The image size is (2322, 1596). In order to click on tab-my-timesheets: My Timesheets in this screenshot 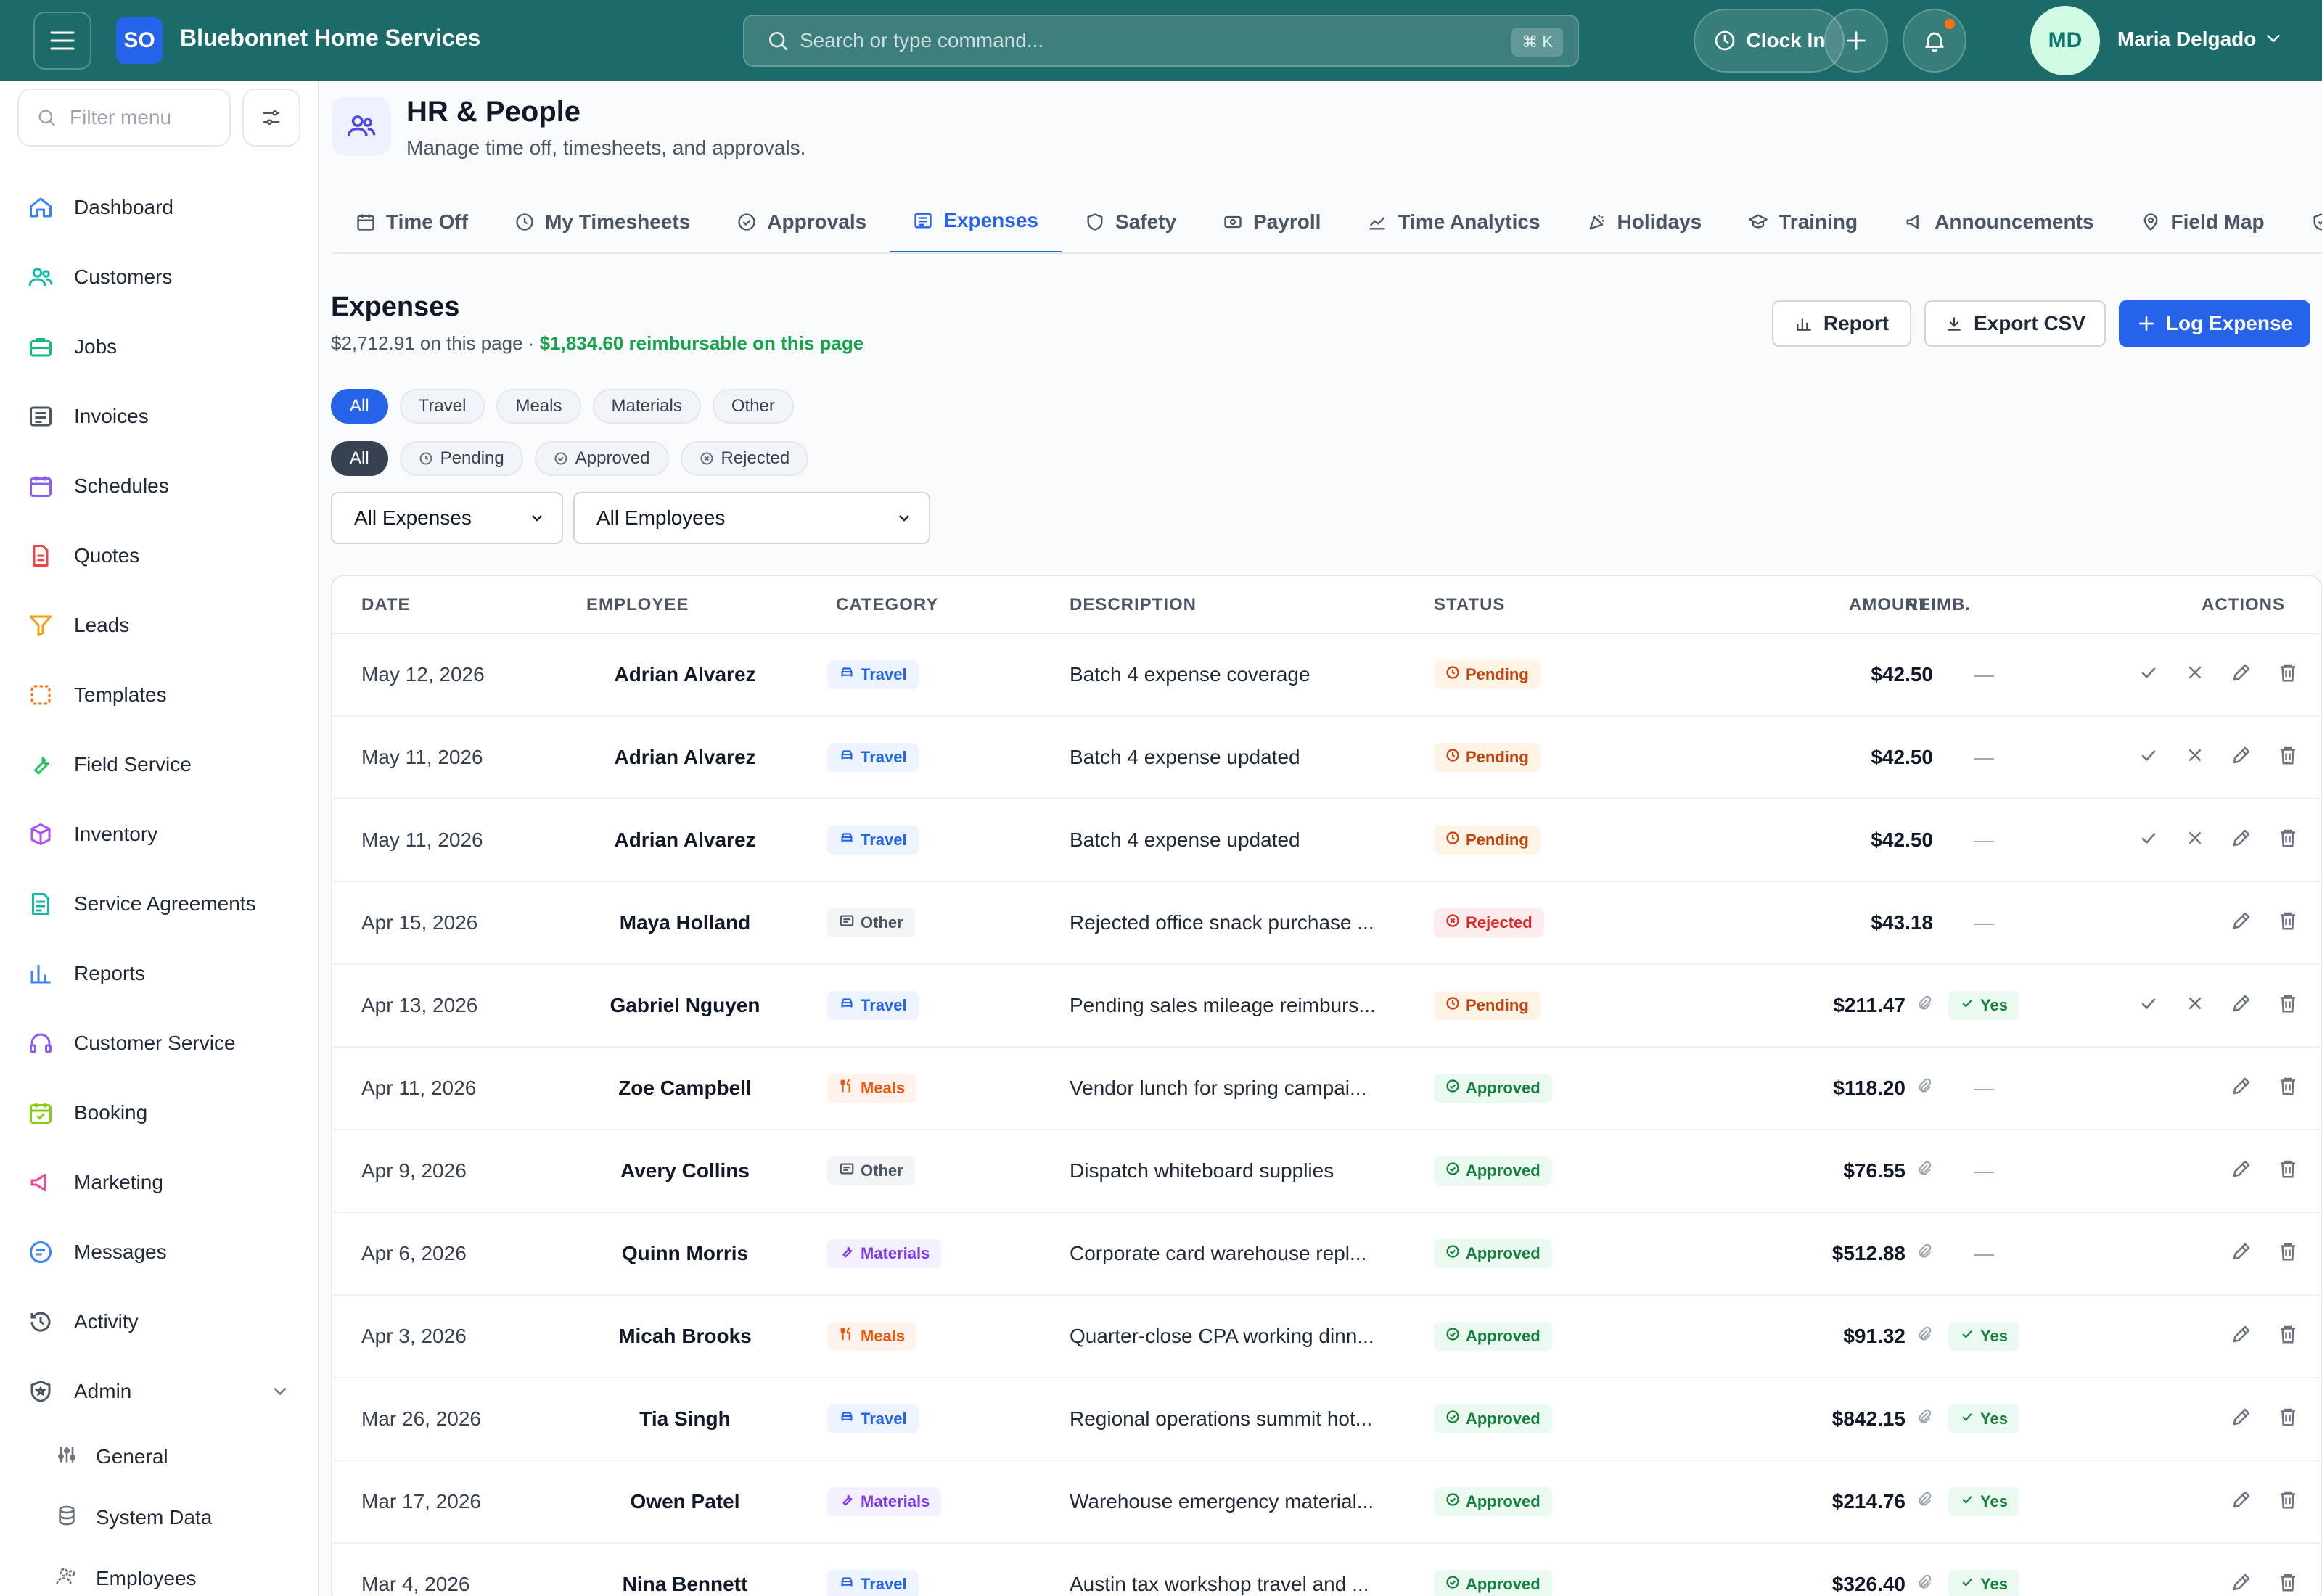, I will do `click(602, 221)`.